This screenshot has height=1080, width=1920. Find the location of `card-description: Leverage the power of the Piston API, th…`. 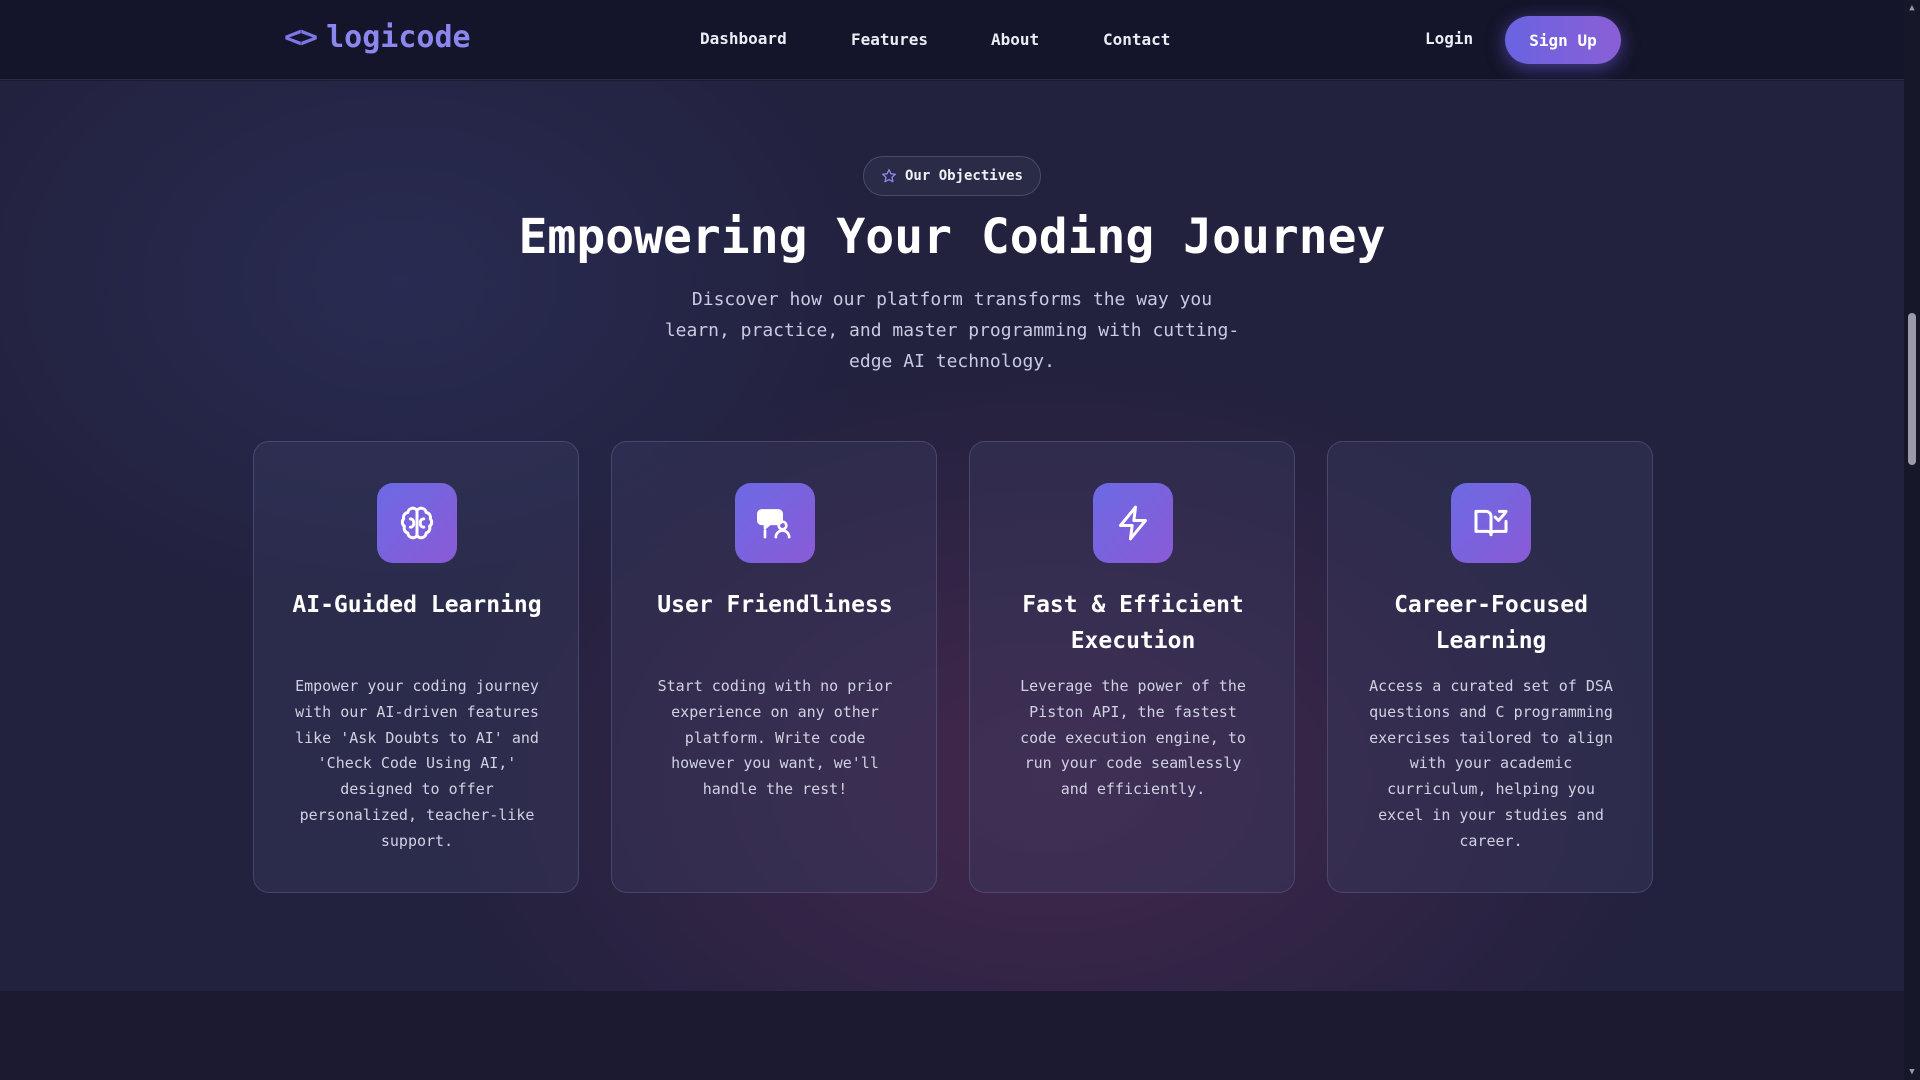

card-description: Leverage the power of the Piston API, th… is located at coordinates (1133, 738).